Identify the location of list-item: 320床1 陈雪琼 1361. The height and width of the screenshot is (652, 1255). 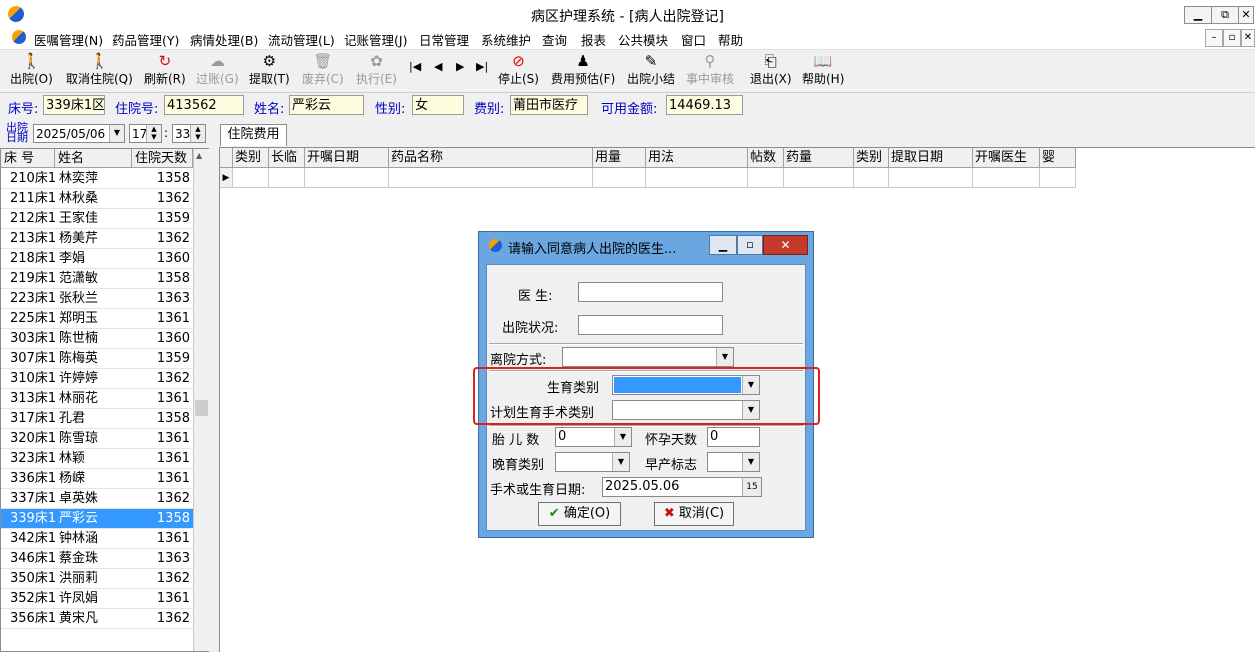
(97, 439).